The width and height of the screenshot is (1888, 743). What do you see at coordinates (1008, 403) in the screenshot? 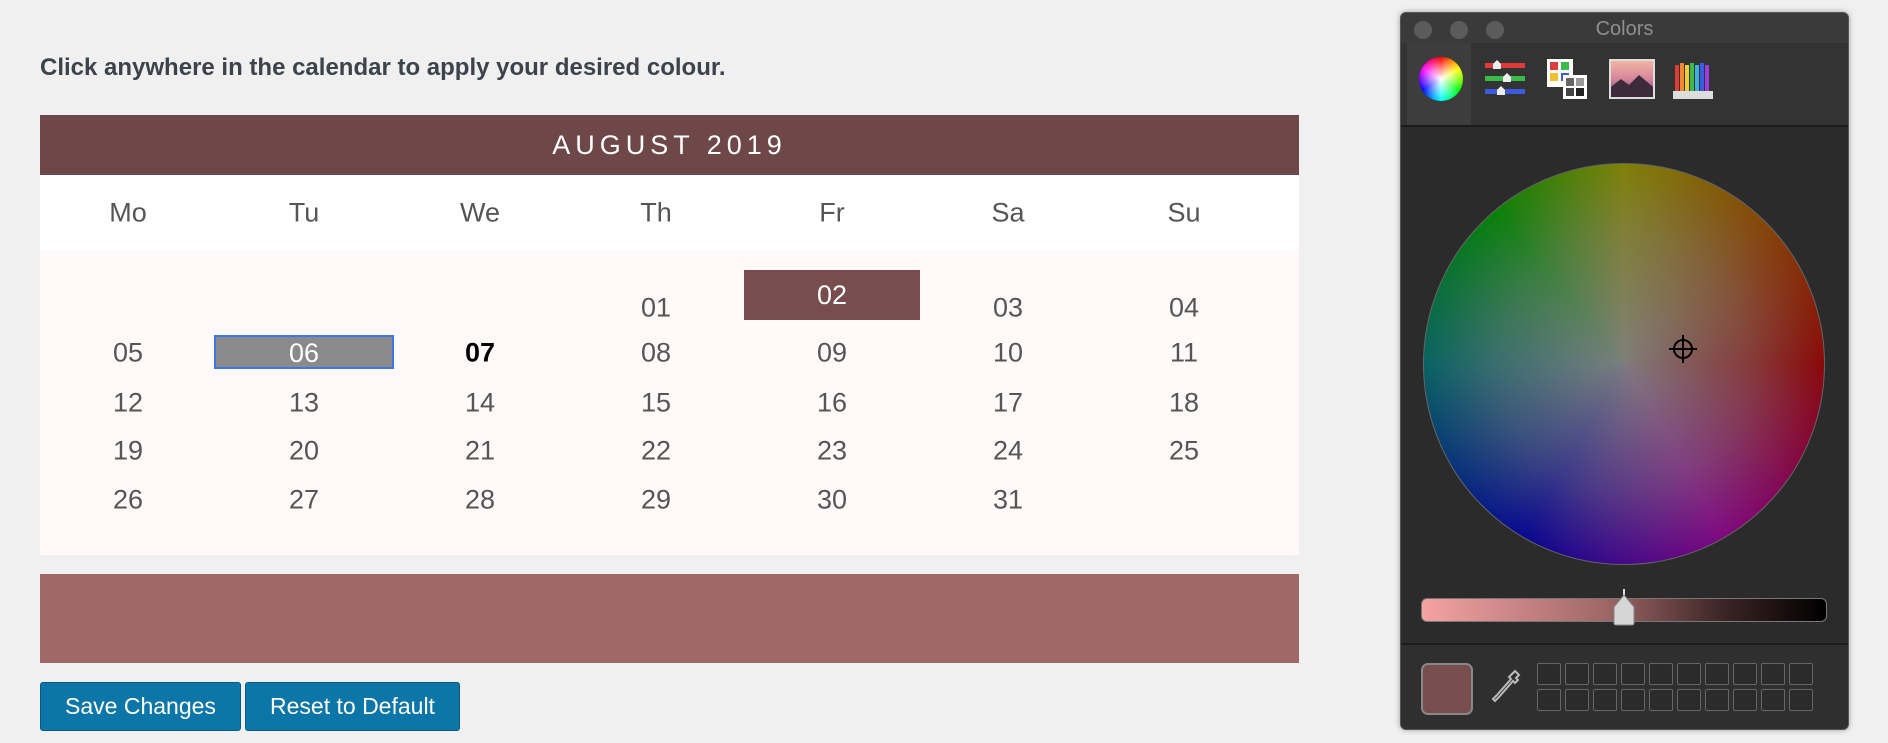
I see `calendar-day: 17` at bounding box center [1008, 403].